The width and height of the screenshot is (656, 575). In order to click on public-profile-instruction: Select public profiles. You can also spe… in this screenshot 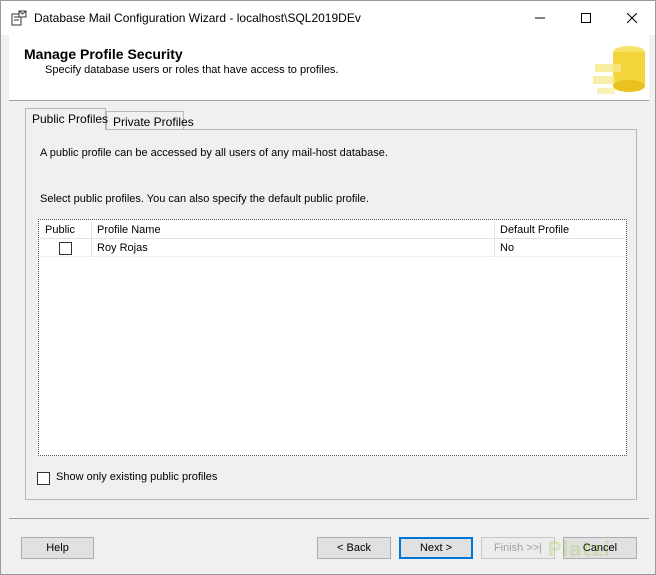, I will do `click(204, 199)`.